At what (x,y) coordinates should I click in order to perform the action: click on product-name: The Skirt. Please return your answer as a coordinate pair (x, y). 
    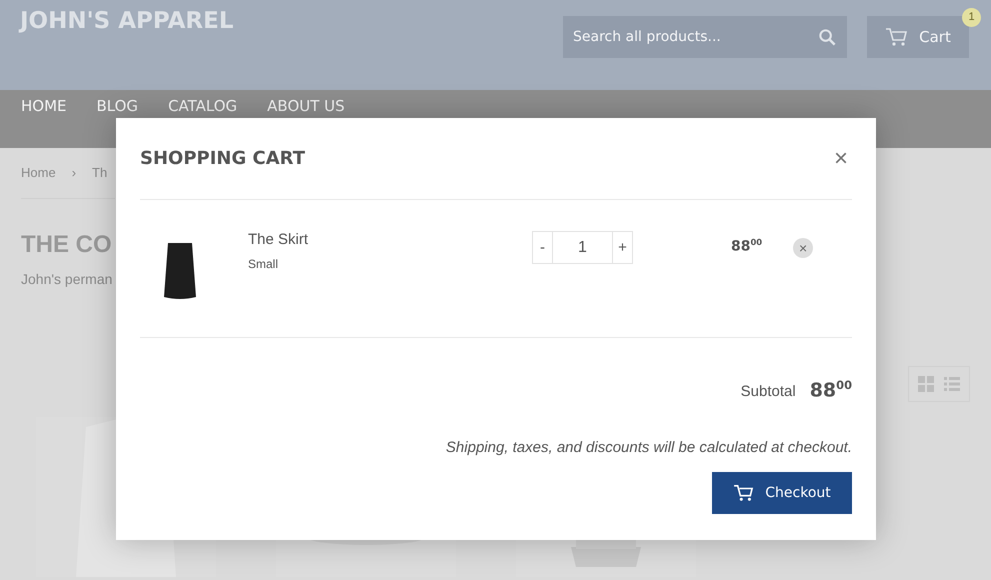
    Looking at the image, I should click on (388, 239).